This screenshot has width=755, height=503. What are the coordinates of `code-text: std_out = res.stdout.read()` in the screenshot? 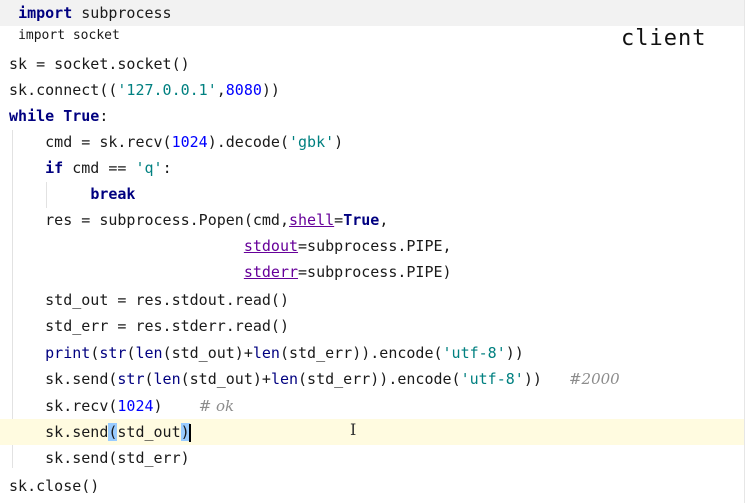 It's located at (167, 300).